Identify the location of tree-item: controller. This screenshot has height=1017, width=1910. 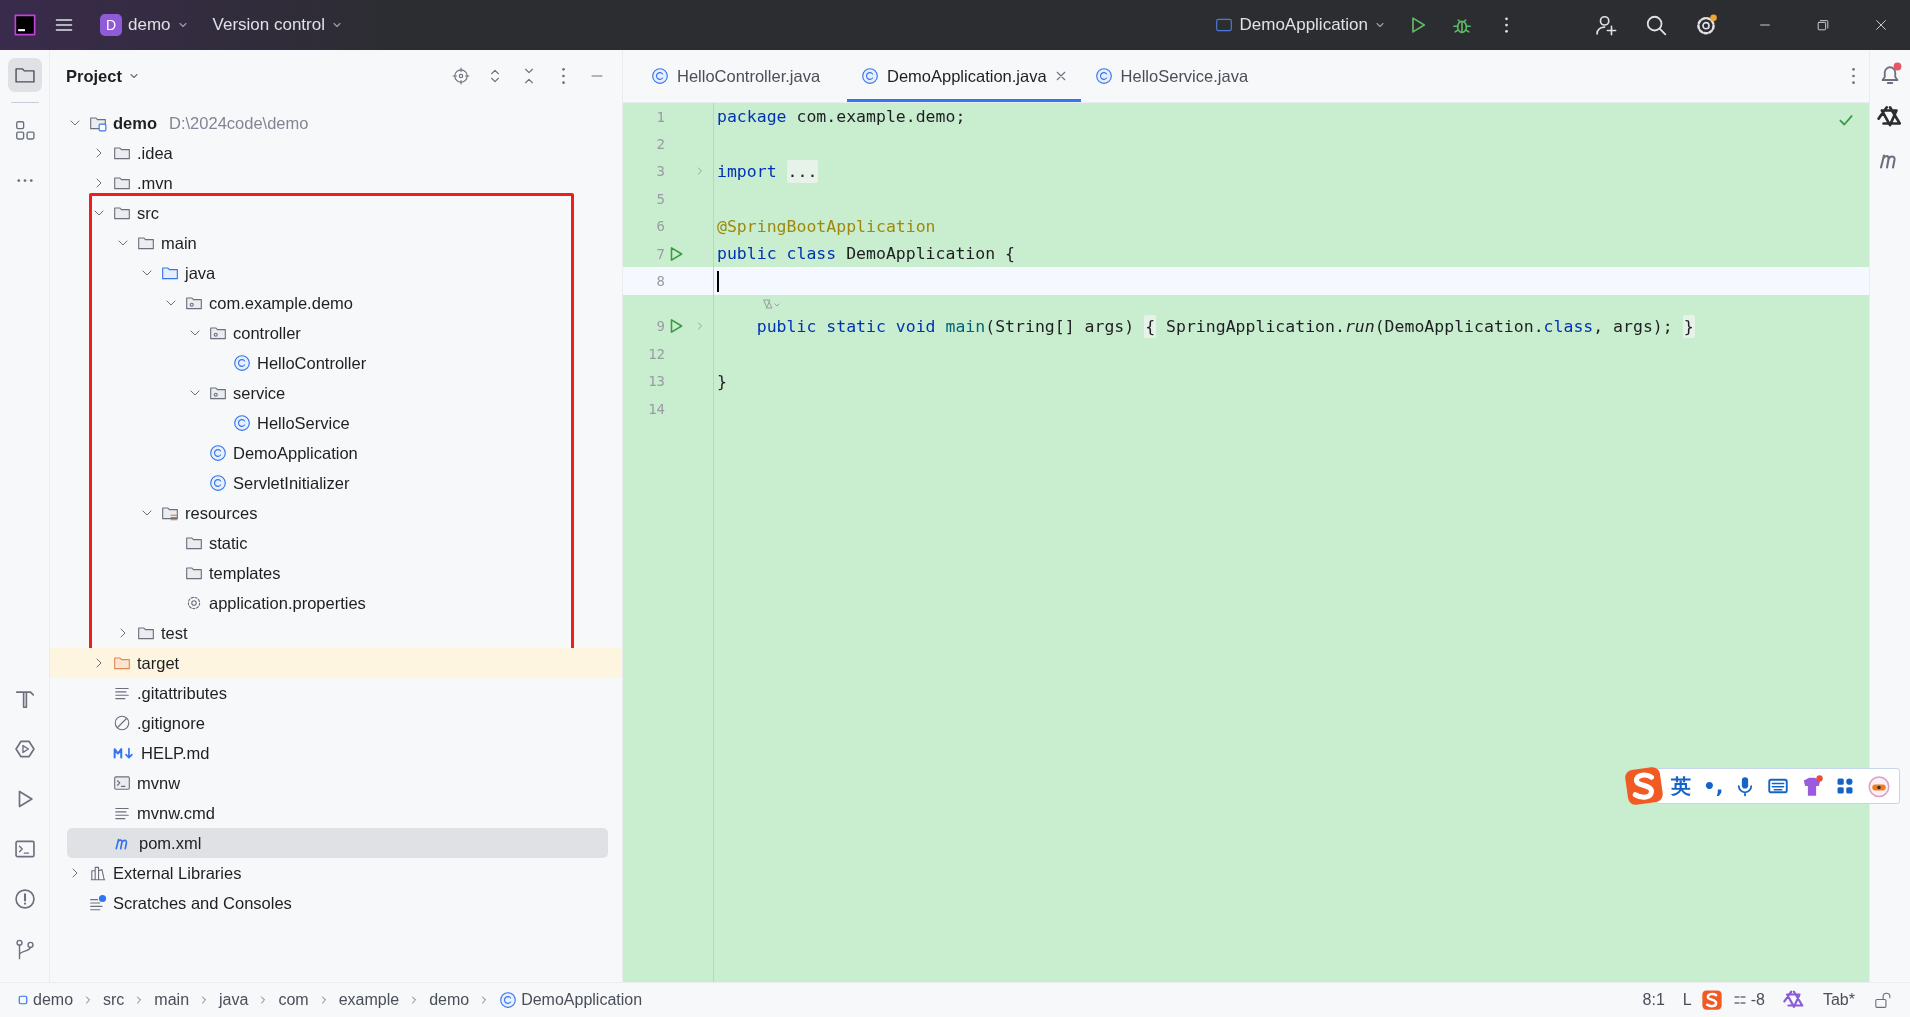
(336, 333).